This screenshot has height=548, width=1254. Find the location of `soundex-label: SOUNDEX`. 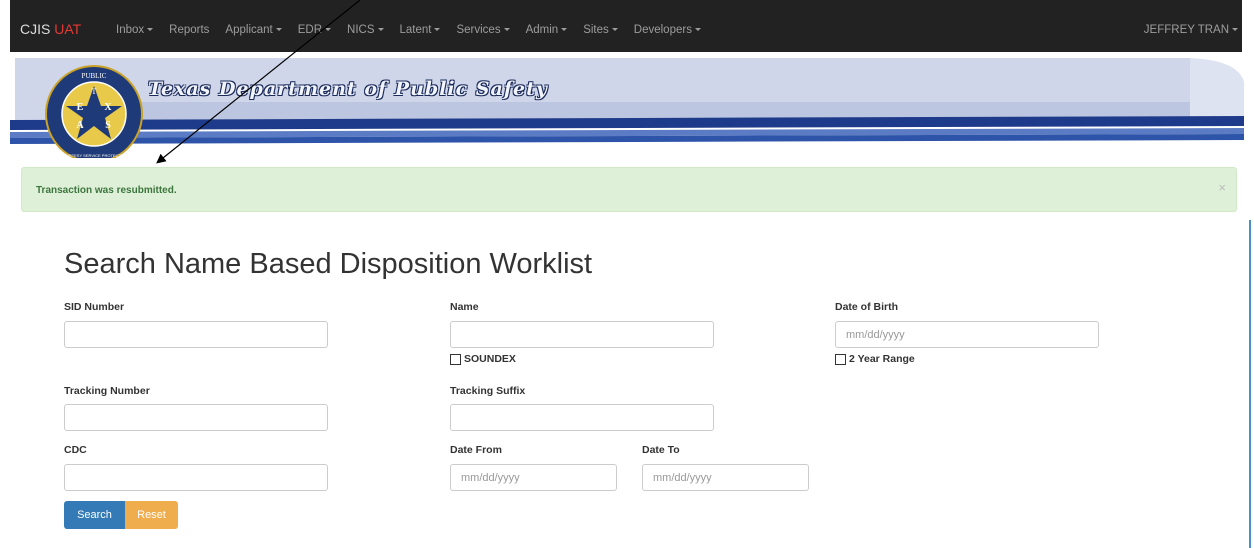

soundex-label: SOUNDEX is located at coordinates (490, 359).